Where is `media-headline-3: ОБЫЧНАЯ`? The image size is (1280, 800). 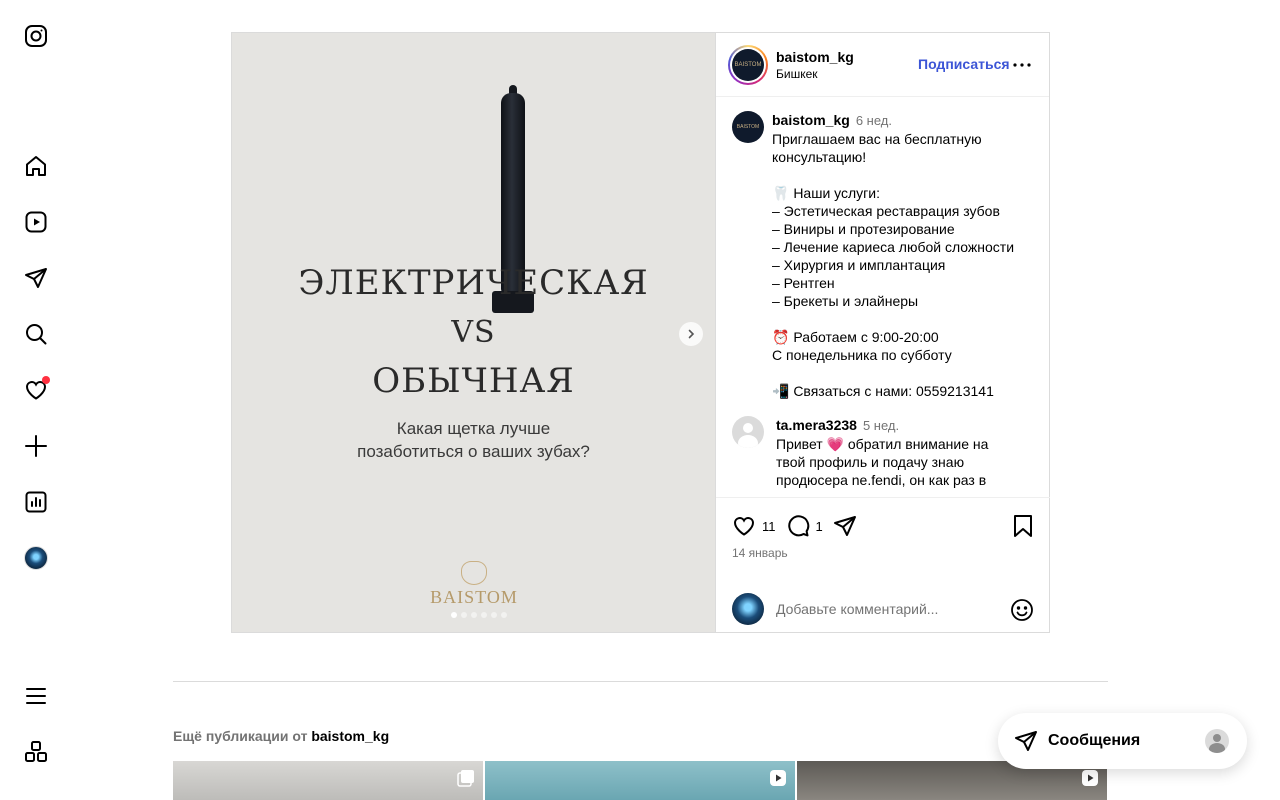
media-headline-3: ОБЫЧНАЯ is located at coordinates (473, 381).